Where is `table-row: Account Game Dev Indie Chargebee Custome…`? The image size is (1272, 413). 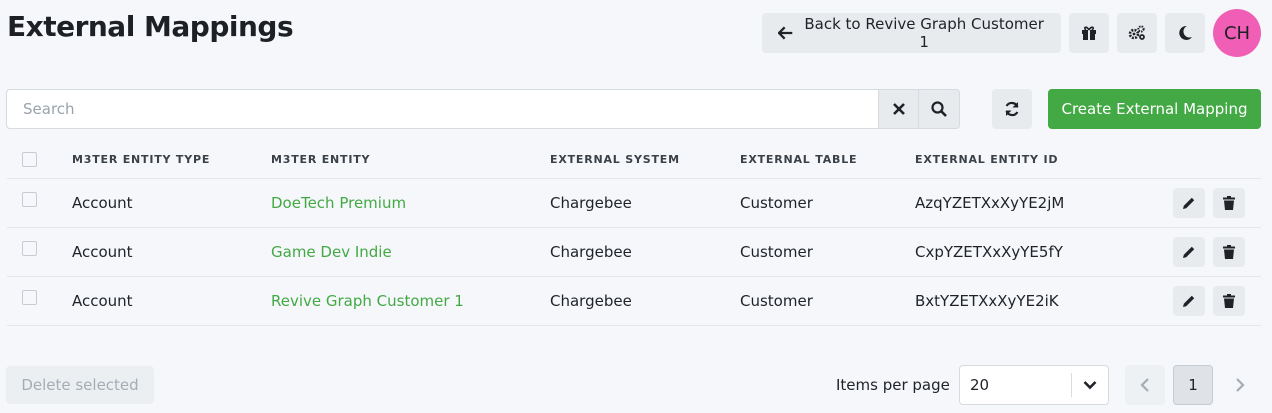
table-row: Account Game Dev Indie Chargebee Custome… is located at coordinates (634, 252).